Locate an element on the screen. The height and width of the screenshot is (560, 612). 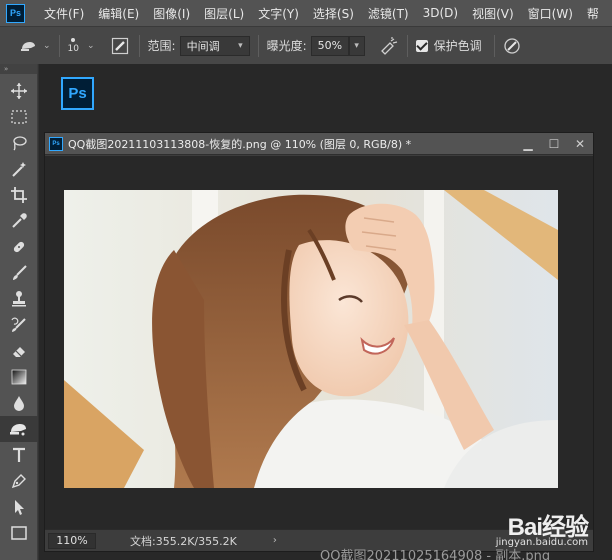
exposure-input: 50% is located at coordinates (329, 45).